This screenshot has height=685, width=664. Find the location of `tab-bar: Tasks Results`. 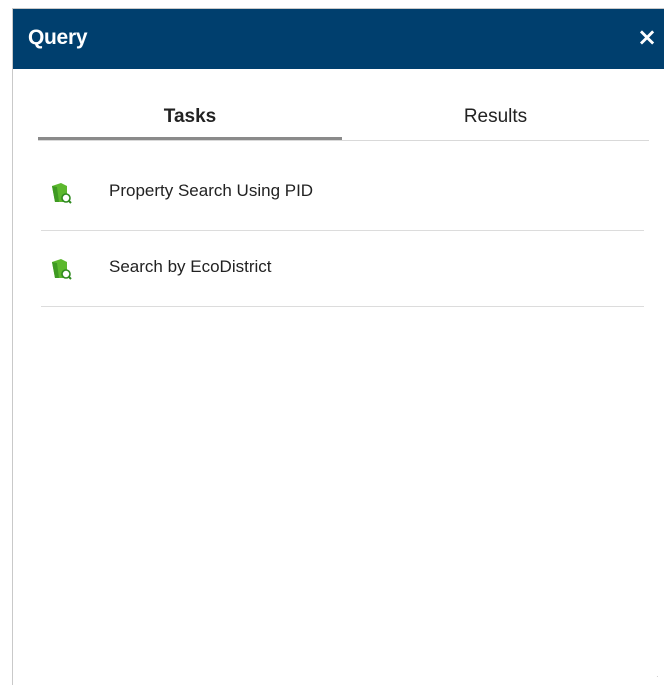

tab-bar: Tasks Results is located at coordinates (343, 118).